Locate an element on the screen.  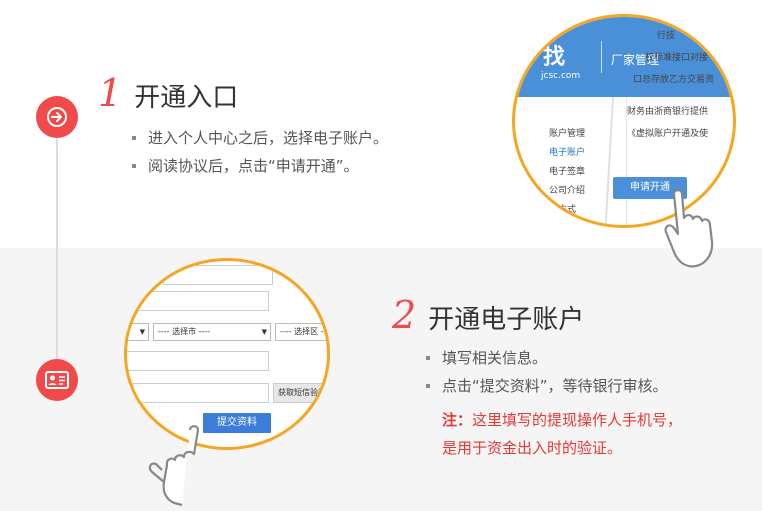
step2-title: 开通电子账户 is located at coordinates (506, 320).